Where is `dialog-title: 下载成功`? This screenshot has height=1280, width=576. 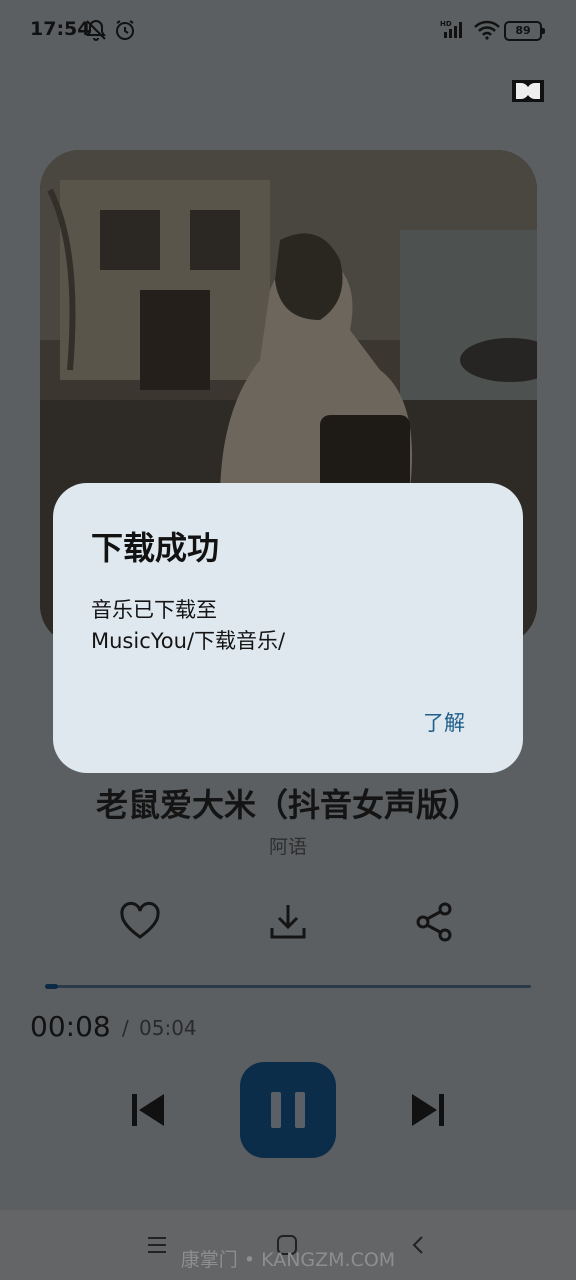
dialog-title: 下载成功 is located at coordinates (155, 548).